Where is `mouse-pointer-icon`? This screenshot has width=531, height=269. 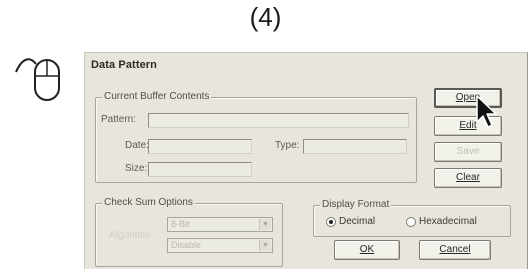 mouse-pointer-icon is located at coordinates (486, 111).